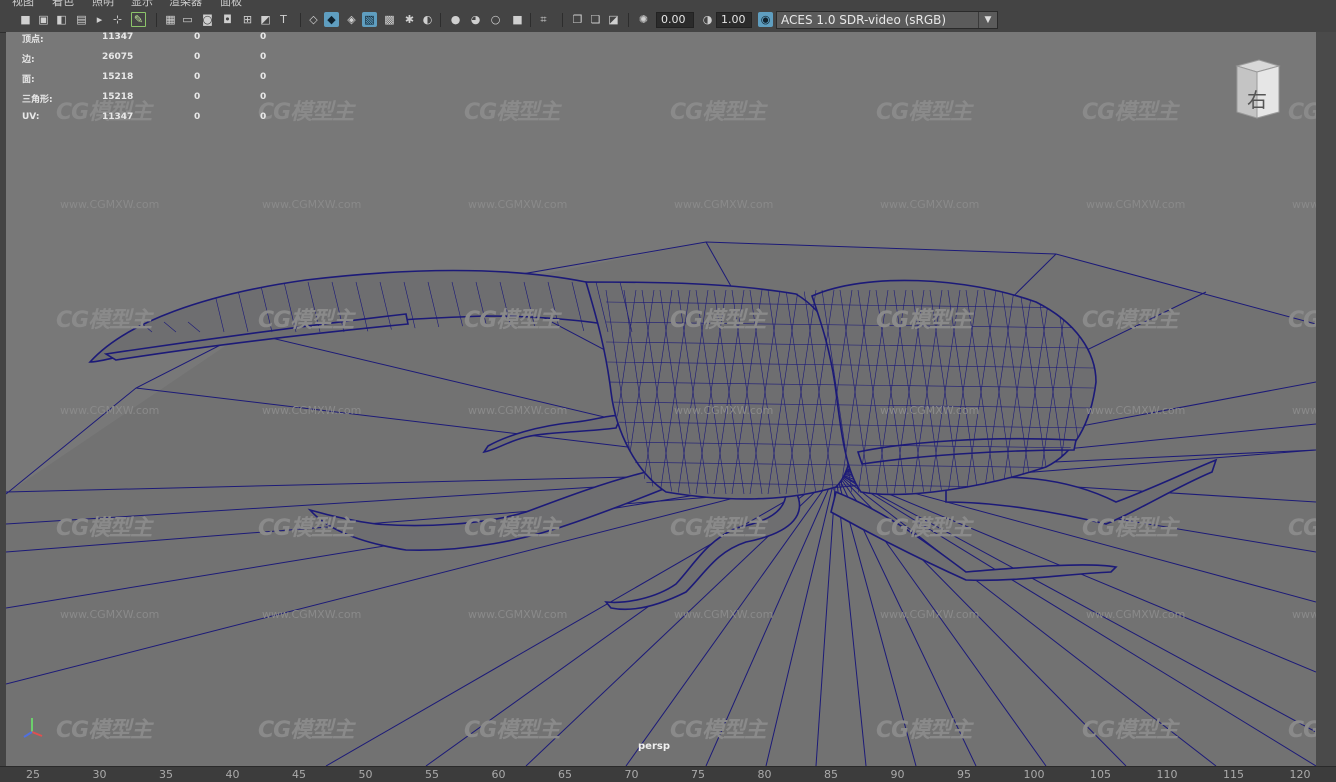 The image size is (1336, 782). What do you see at coordinates (409, 19) in the screenshot?
I see `lights-icon: ✱` at bounding box center [409, 19].